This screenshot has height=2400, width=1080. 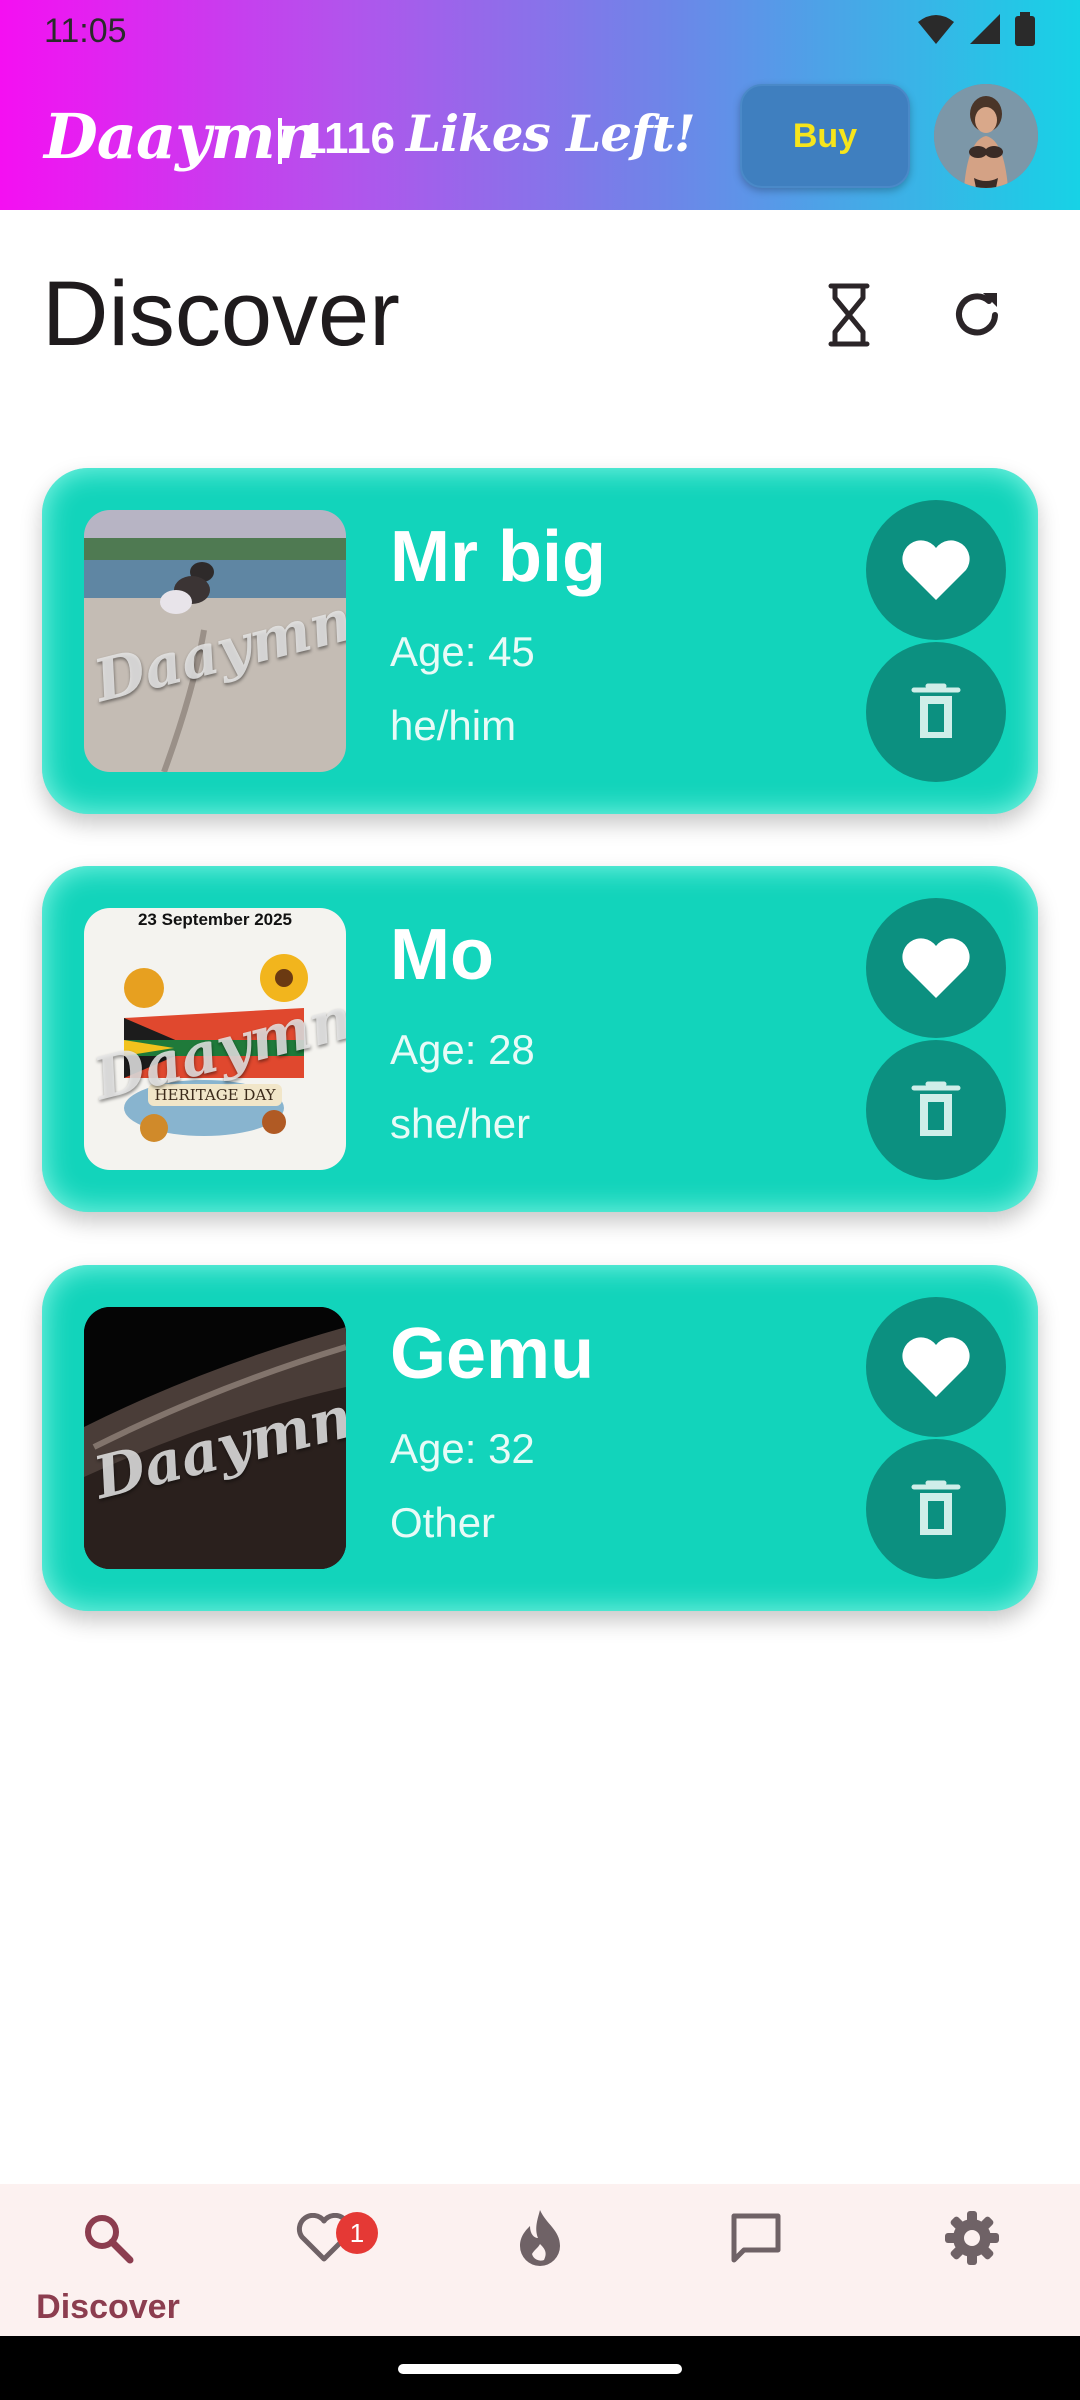 What do you see at coordinates (108, 2238) in the screenshot?
I see `search-icon` at bounding box center [108, 2238].